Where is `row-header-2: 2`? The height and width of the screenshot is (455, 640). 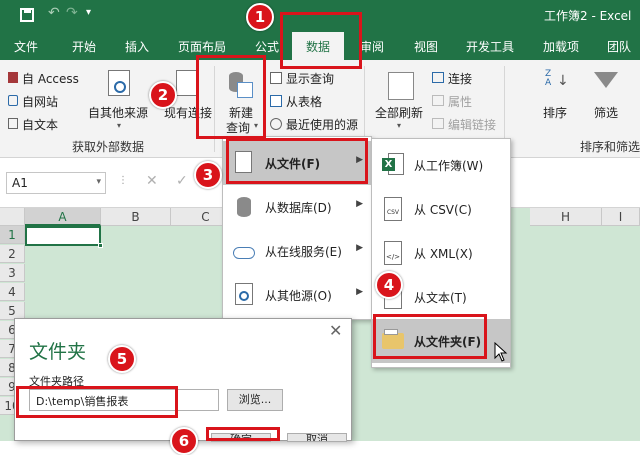
row-header-2: 2 is located at coordinates (12, 254).